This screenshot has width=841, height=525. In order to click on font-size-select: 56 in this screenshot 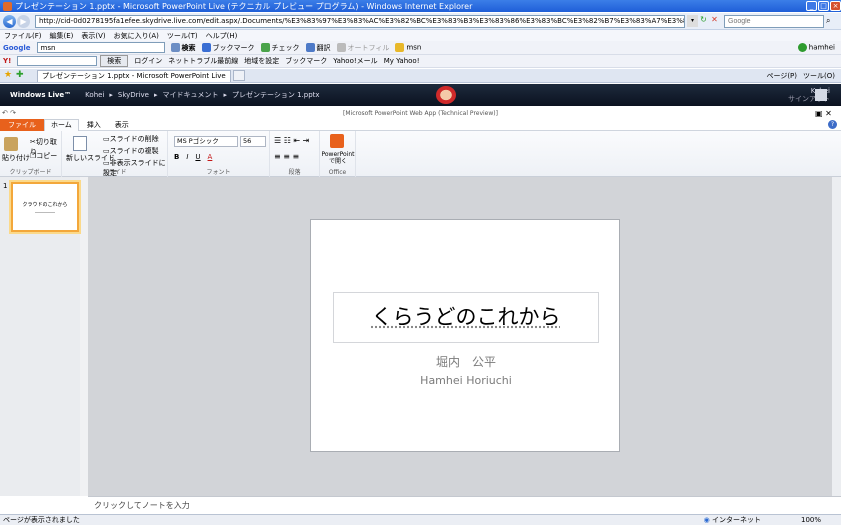, I will do `click(253, 141)`.